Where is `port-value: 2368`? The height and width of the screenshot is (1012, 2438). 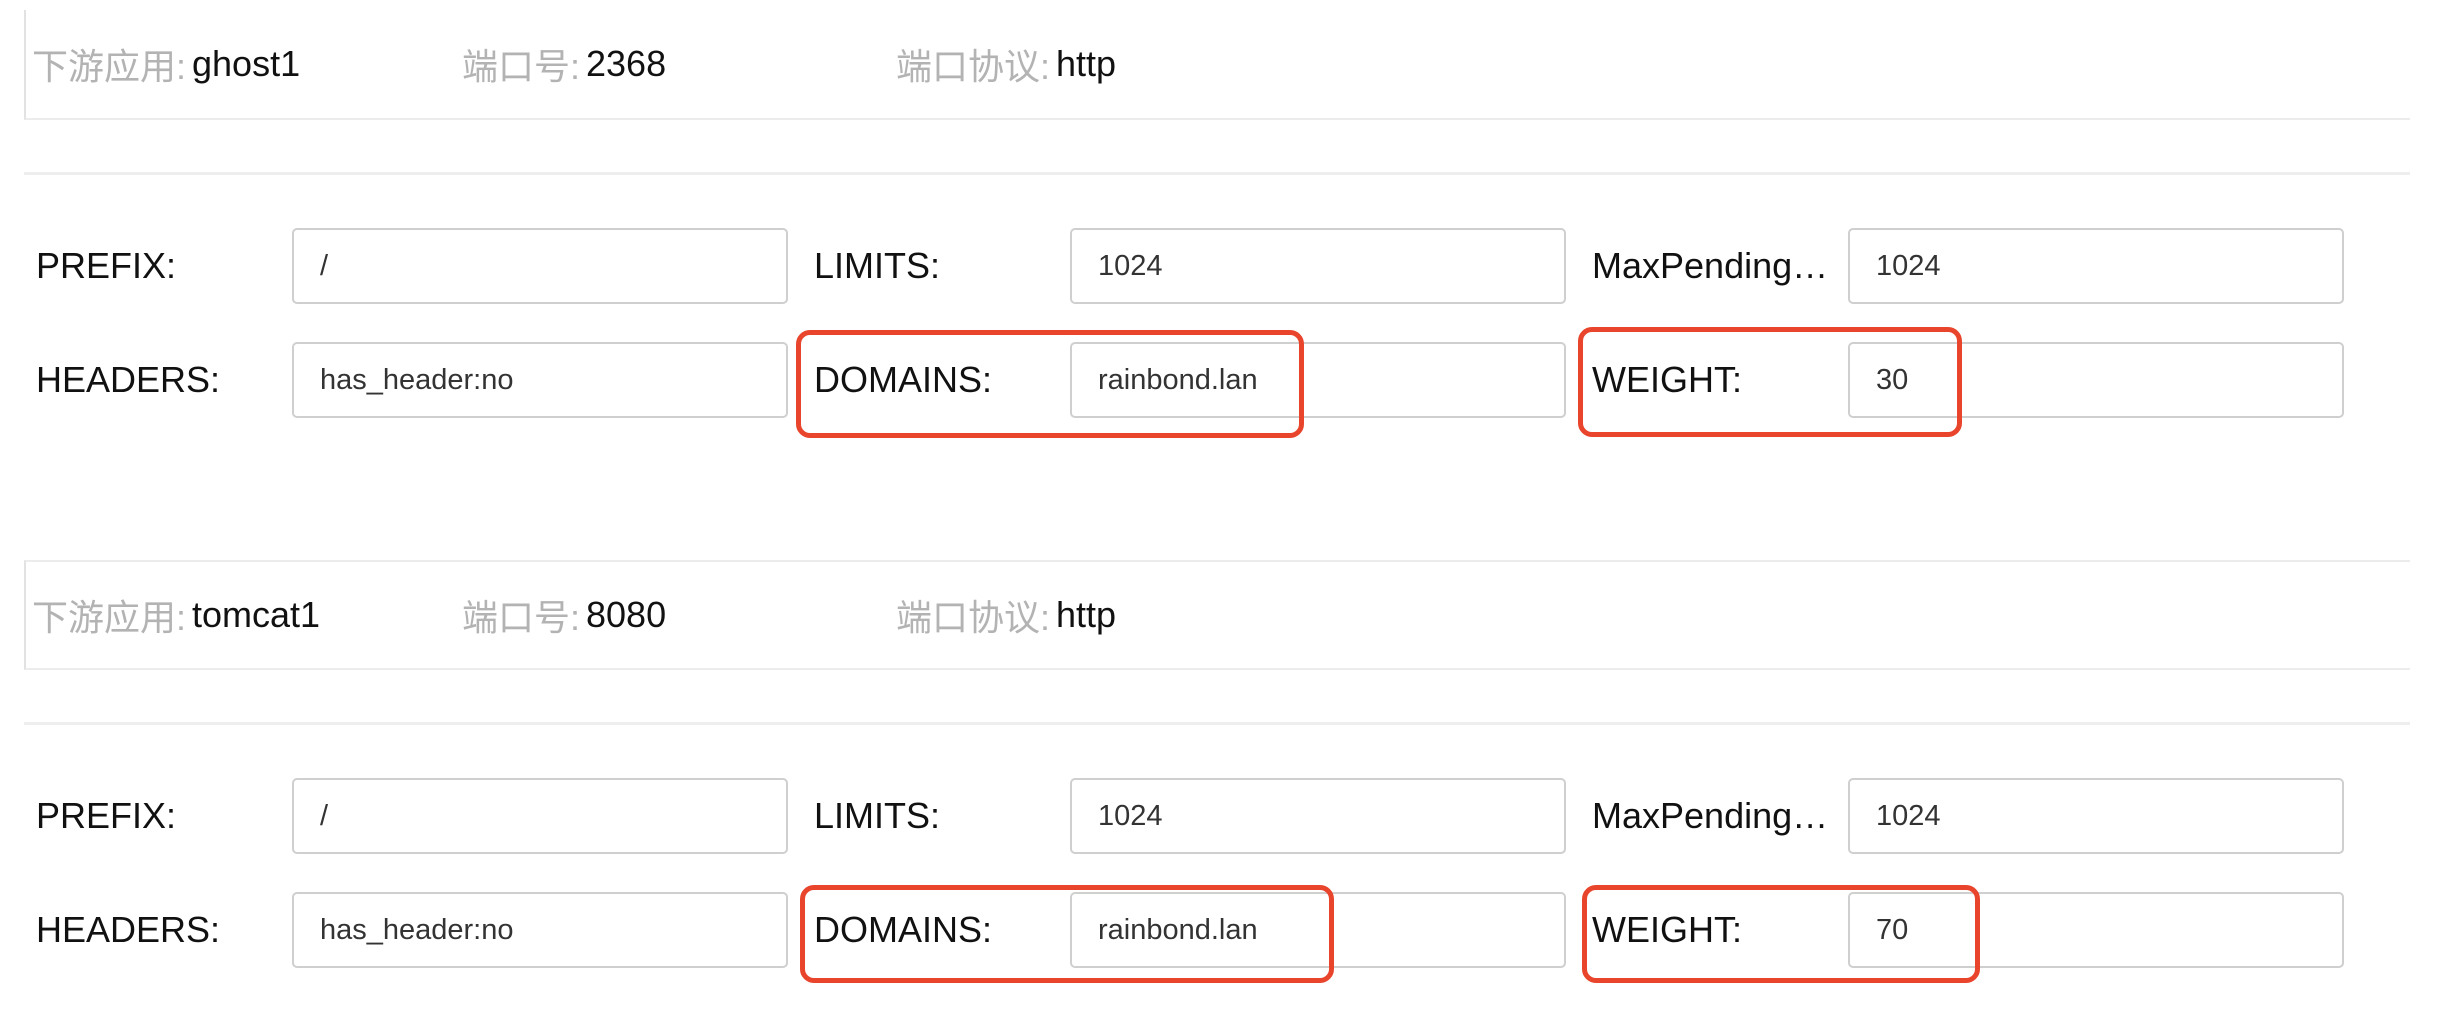 port-value: 2368 is located at coordinates (626, 63).